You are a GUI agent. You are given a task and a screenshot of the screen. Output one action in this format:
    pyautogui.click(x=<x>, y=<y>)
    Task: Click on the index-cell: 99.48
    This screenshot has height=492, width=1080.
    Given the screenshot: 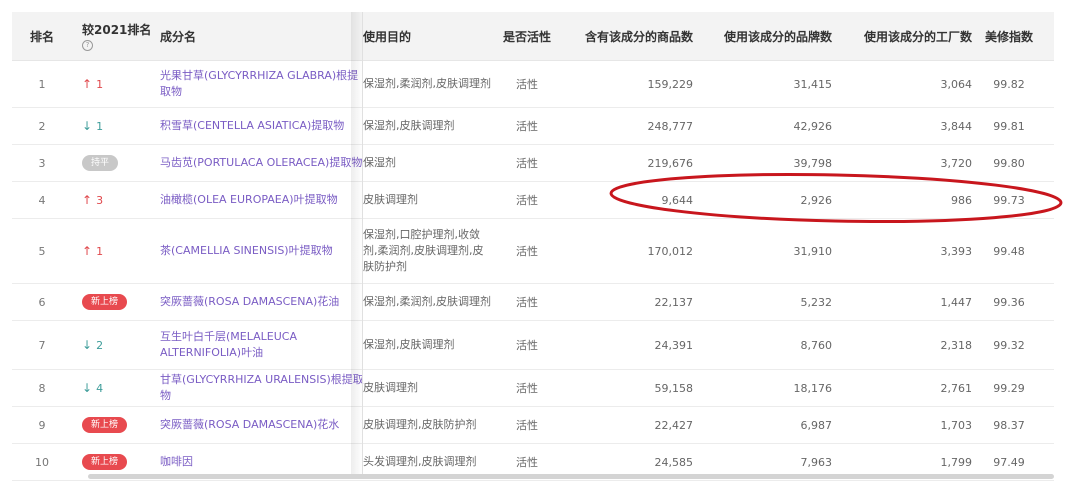 What is the action you would take?
    pyautogui.click(x=1009, y=251)
    